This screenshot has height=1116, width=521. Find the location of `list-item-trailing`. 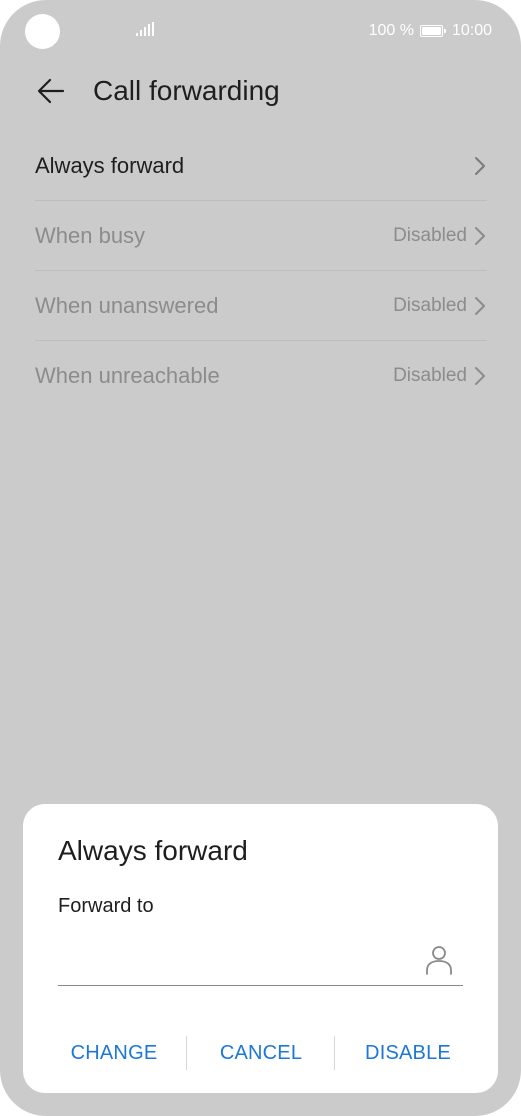

list-item-trailing is located at coordinates (477, 166).